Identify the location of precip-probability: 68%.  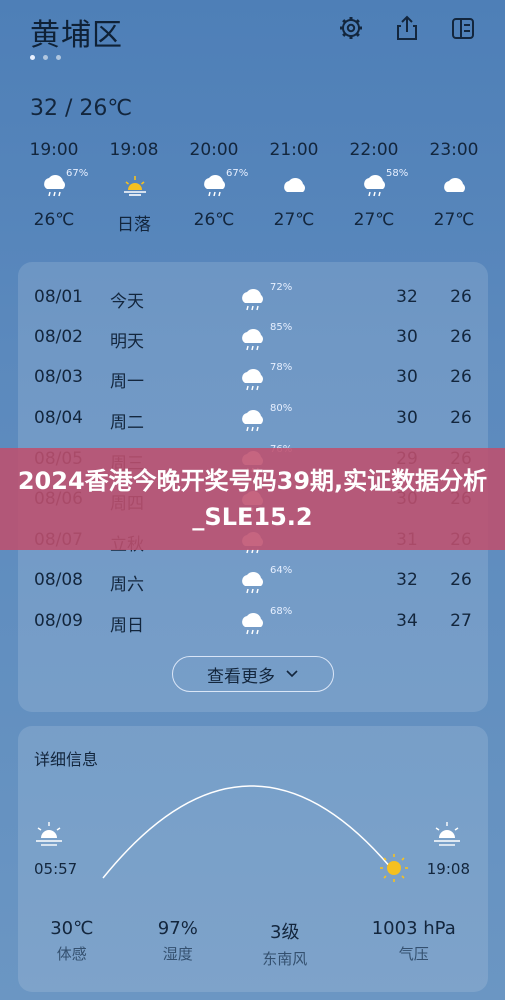
(281, 611).